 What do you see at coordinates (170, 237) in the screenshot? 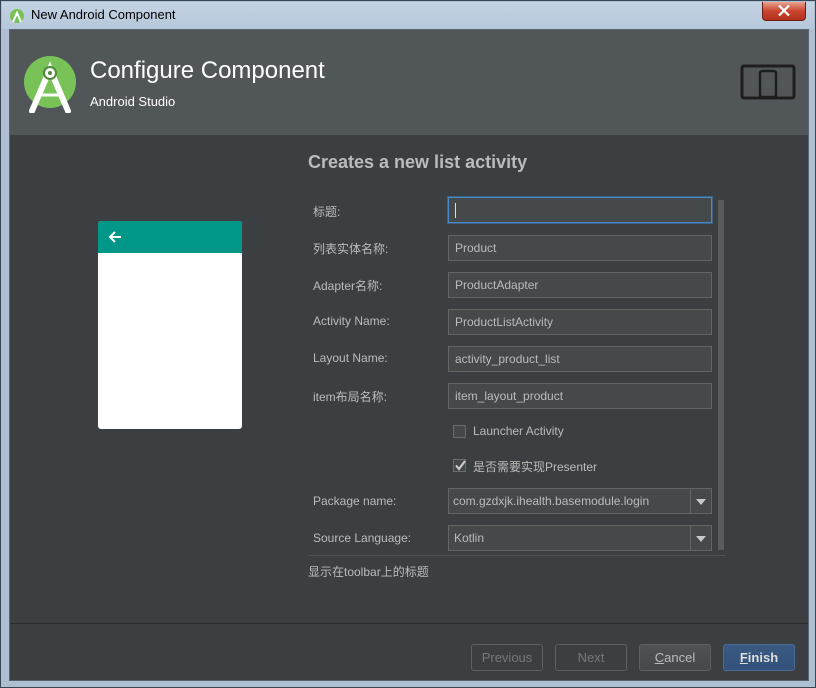
I see `preview-toolbar` at bounding box center [170, 237].